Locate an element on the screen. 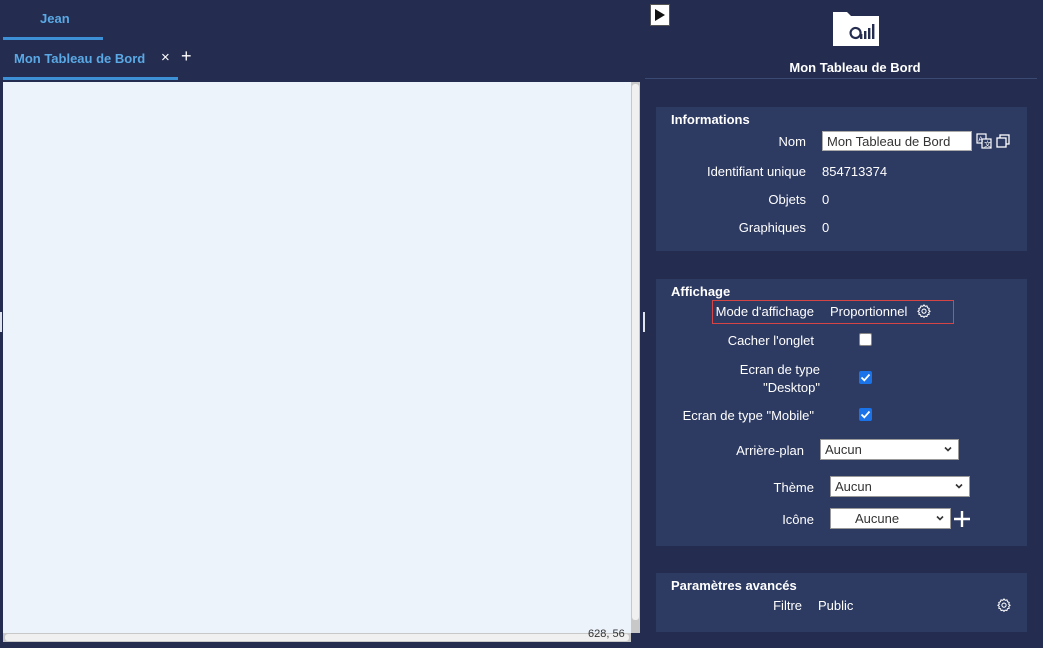 The image size is (1043, 648). graphiques-value: 0 is located at coordinates (826, 227).